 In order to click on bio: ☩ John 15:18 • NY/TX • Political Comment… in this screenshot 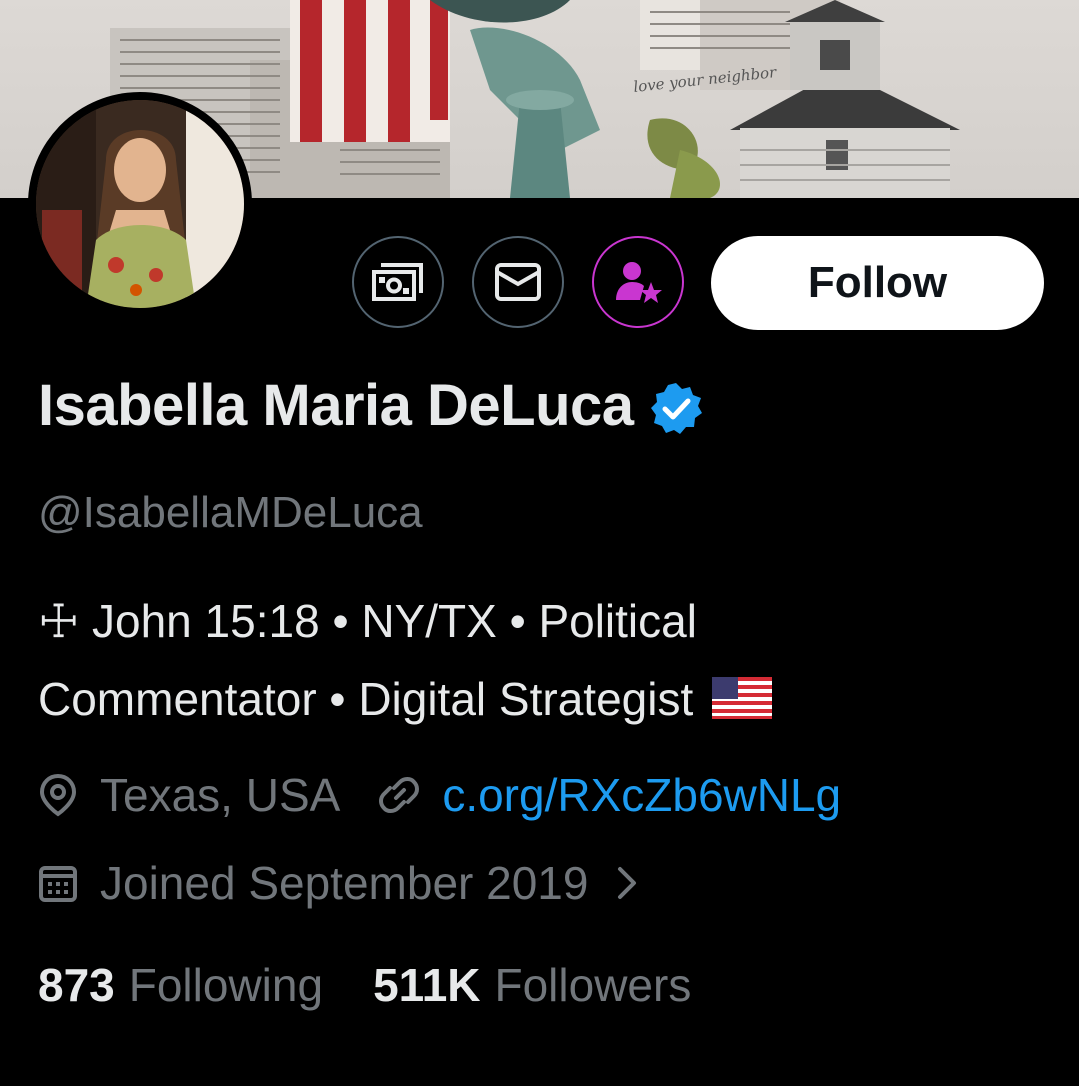, I will do `click(538, 660)`.